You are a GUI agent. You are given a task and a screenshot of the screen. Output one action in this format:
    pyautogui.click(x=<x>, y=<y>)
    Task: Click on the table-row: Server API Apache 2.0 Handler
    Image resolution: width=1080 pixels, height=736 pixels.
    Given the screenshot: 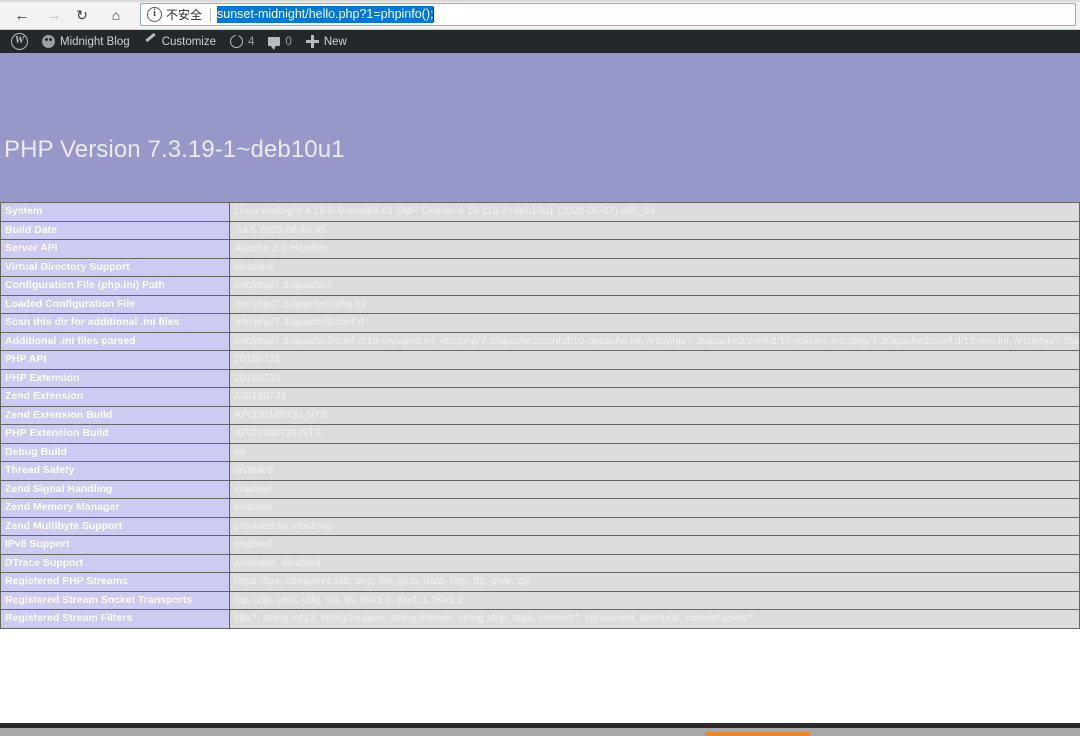 What is the action you would take?
    pyautogui.click(x=540, y=249)
    